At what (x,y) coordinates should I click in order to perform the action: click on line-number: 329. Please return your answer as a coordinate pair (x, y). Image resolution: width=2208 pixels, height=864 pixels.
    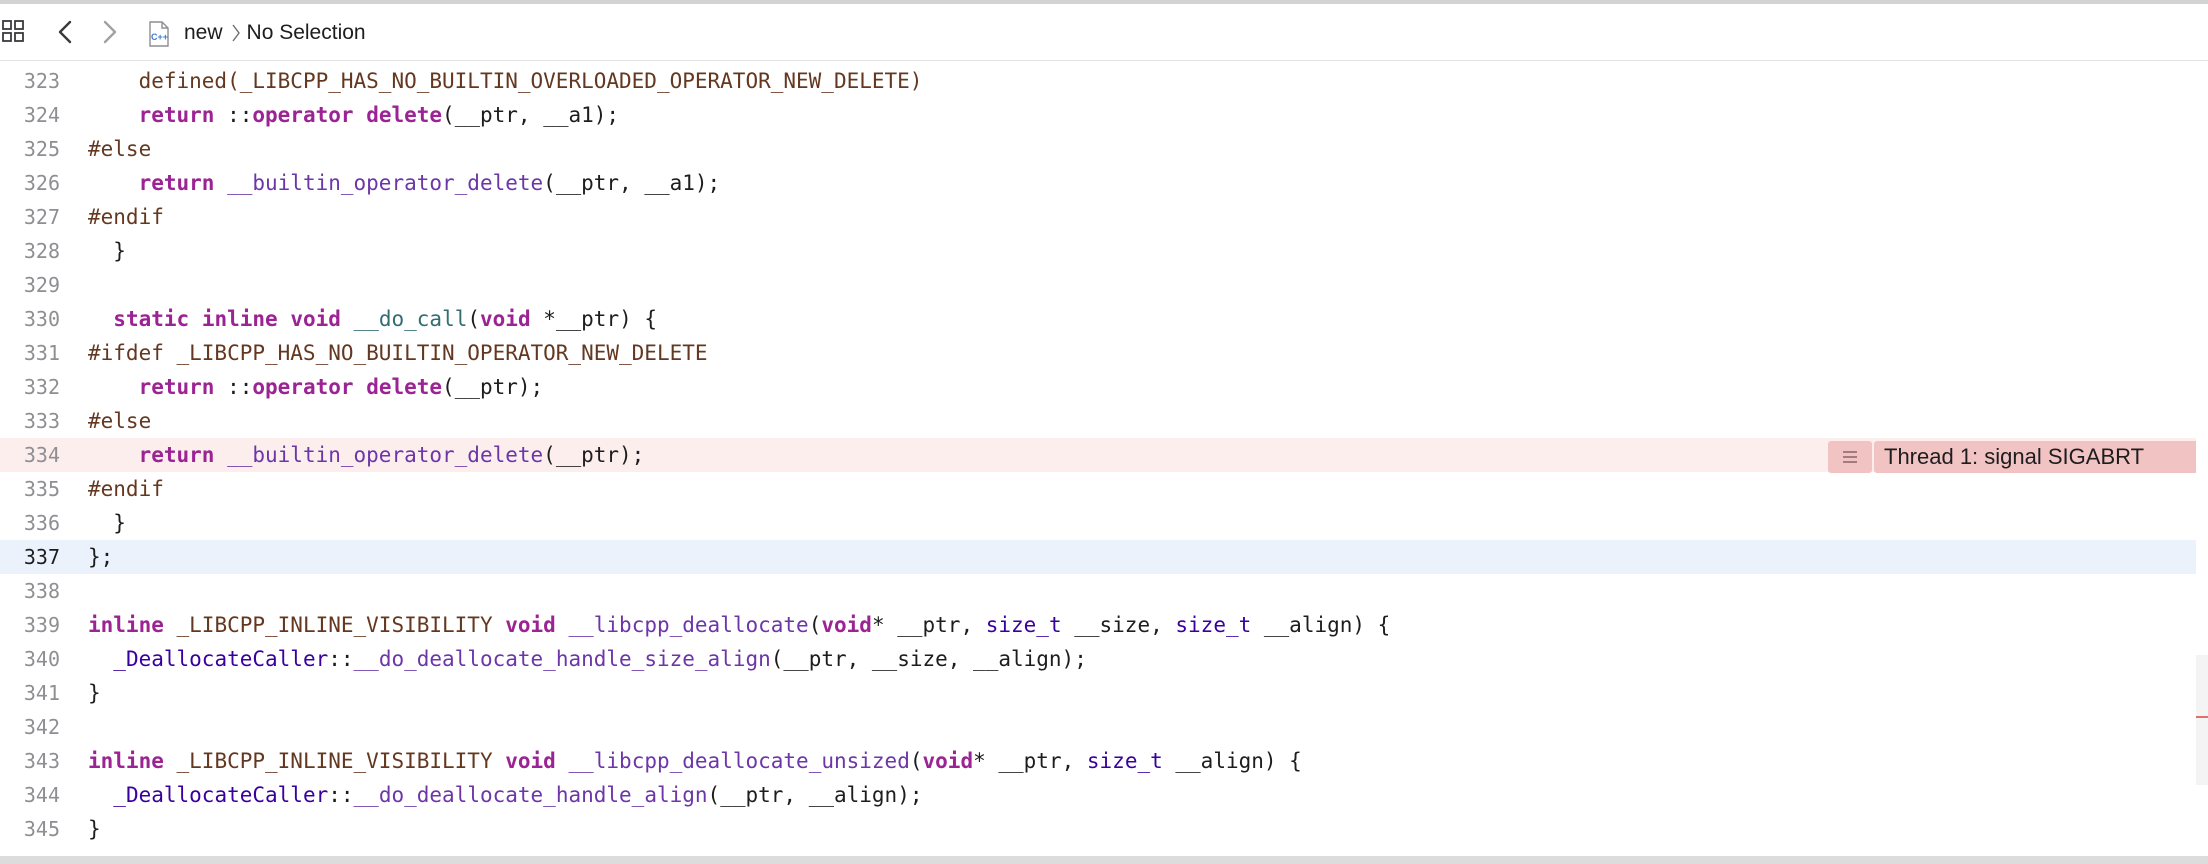
    Looking at the image, I should click on (30, 285).